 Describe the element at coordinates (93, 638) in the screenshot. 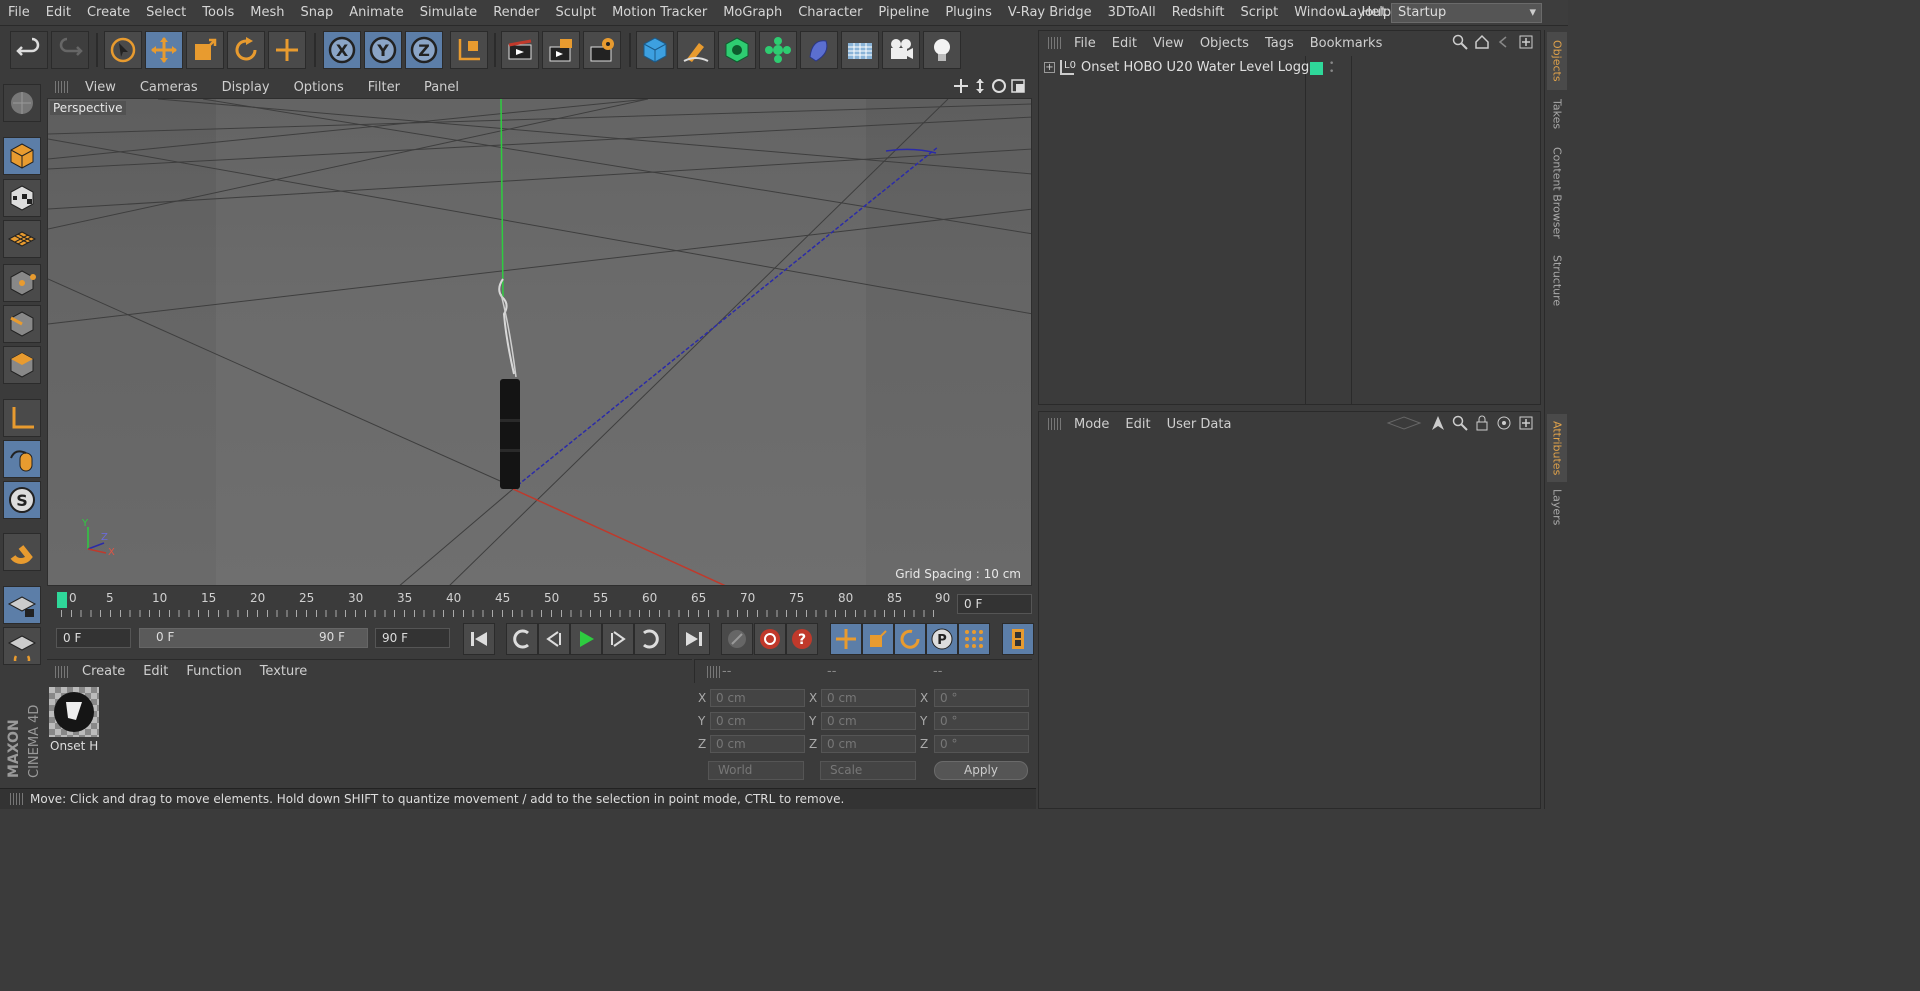

I see `start-frame-field: 0 F` at that location.